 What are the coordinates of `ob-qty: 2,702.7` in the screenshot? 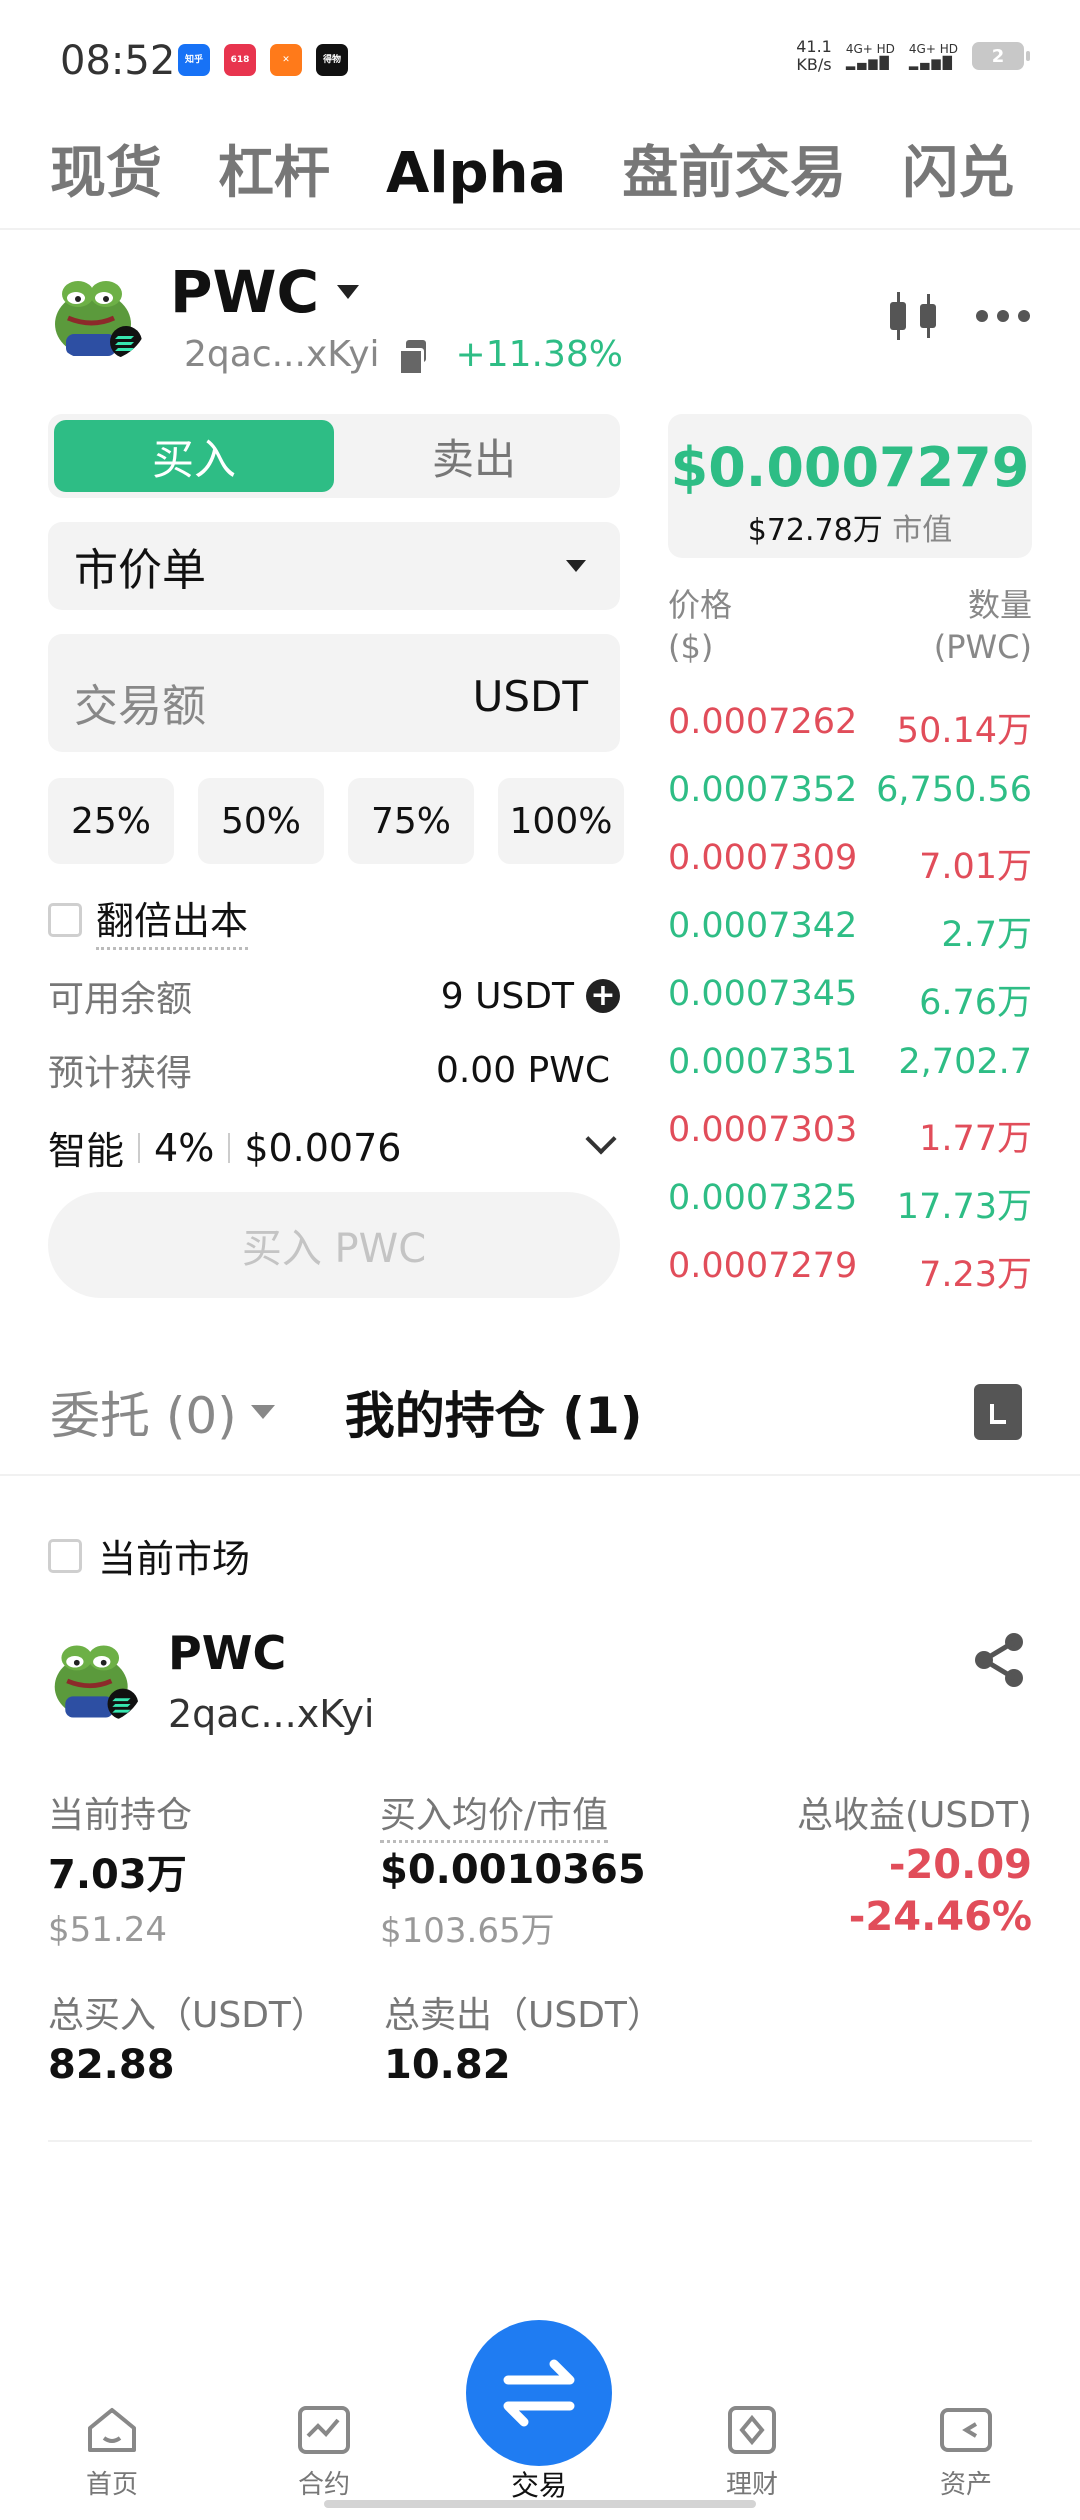 It's located at (965, 1062).